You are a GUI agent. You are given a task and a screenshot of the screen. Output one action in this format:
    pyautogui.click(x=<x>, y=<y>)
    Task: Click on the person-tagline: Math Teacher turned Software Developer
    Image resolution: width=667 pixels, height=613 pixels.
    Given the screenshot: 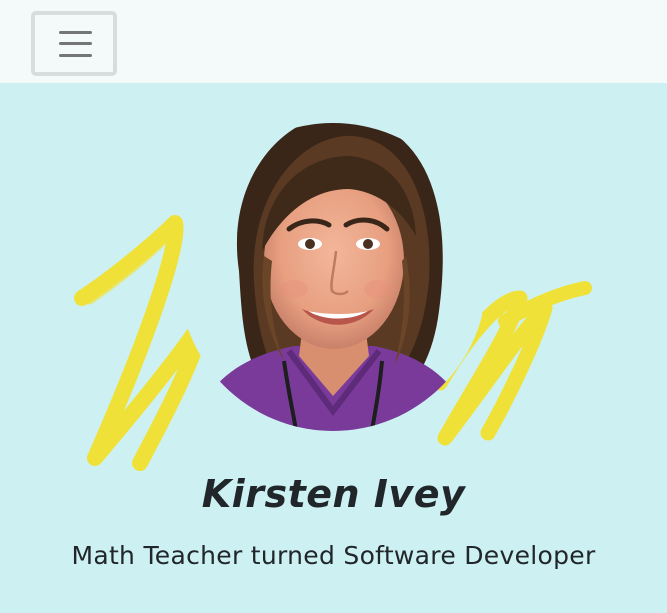 What is the action you would take?
    pyautogui.click(x=333, y=555)
    